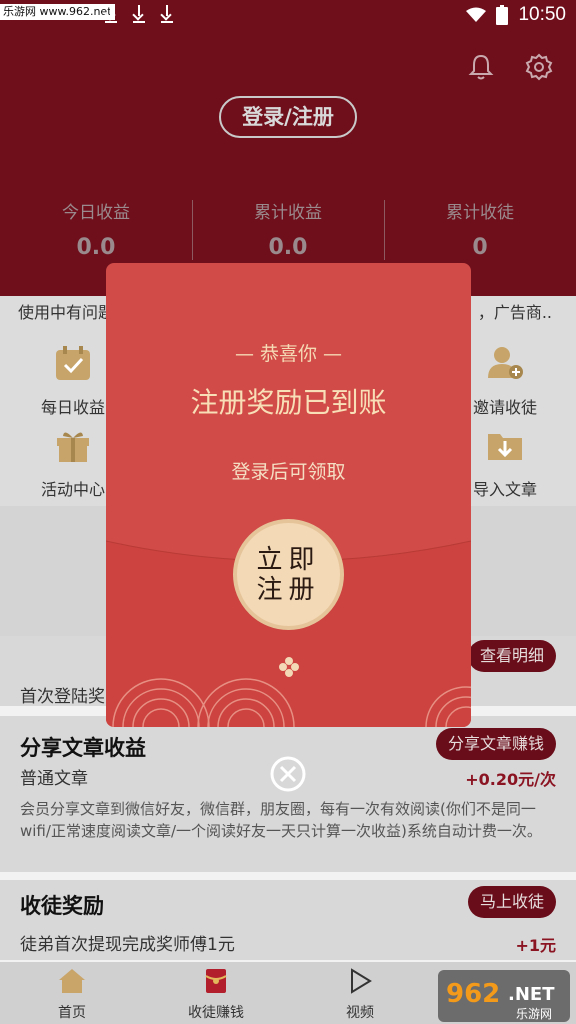 The height and width of the screenshot is (1024, 576). I want to click on wave-pattern, so click(291, 702).